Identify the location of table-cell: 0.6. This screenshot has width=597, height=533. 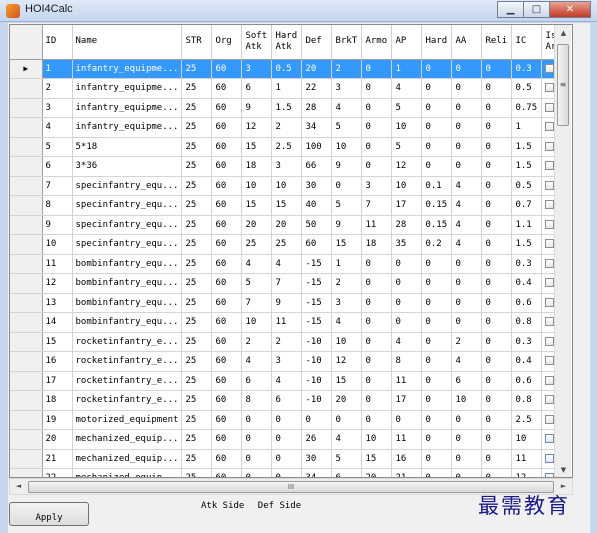
(527, 381).